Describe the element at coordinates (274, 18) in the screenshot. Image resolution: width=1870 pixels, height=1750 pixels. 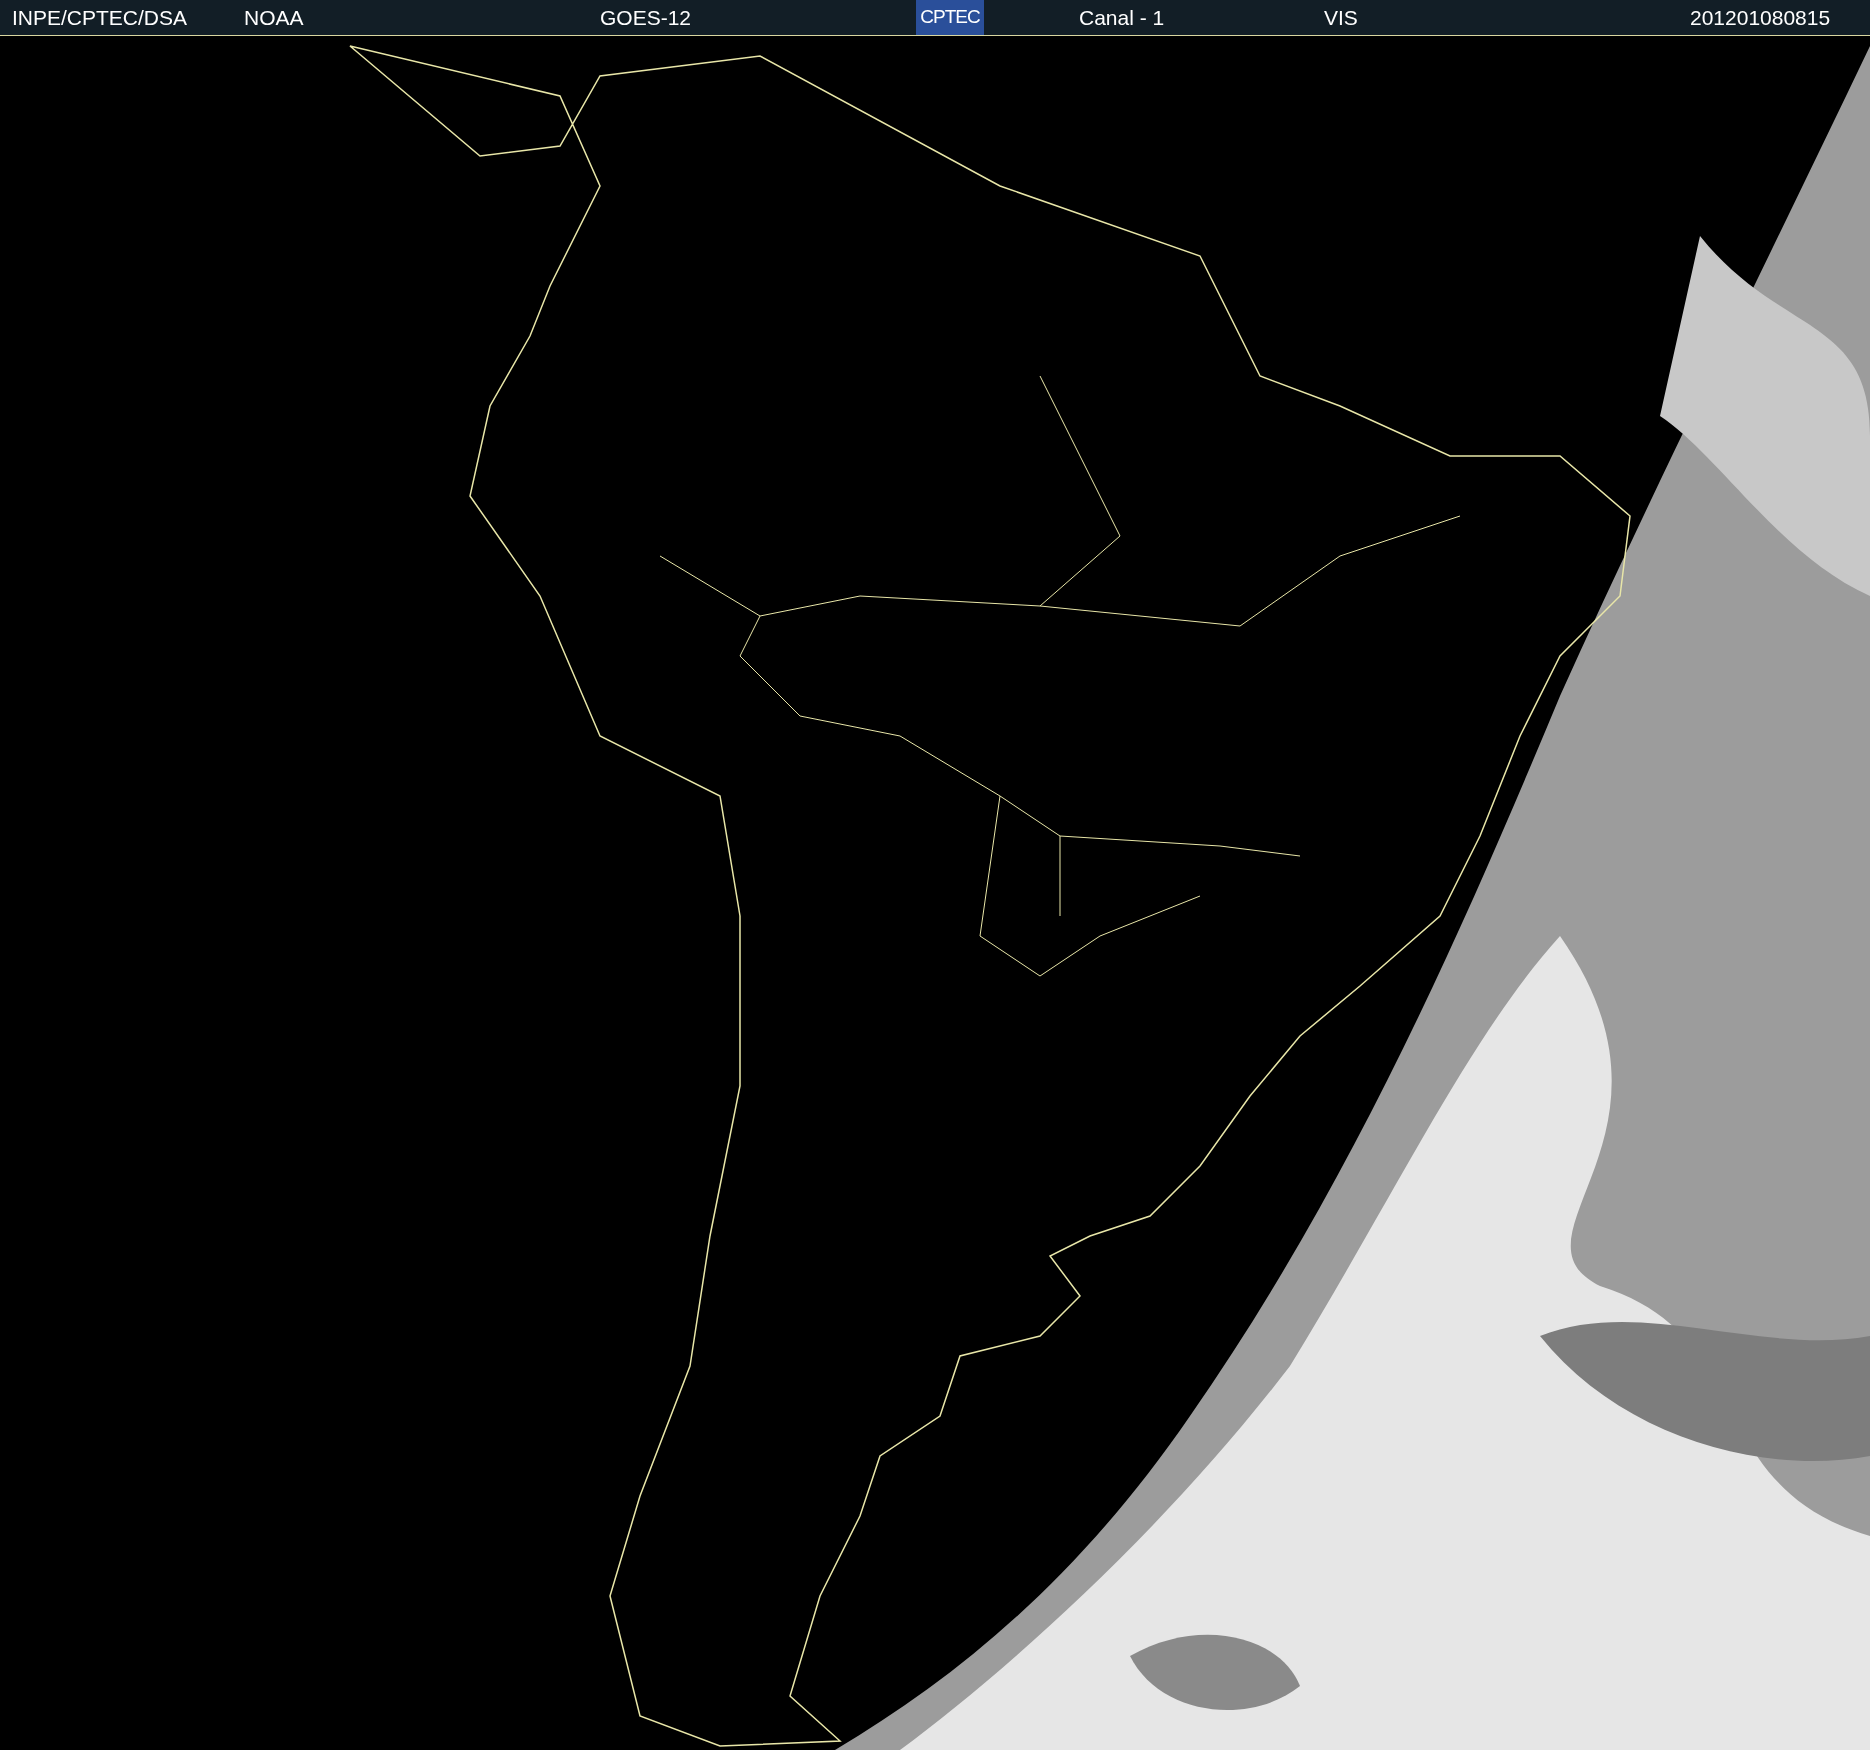
I see `header-label: NOAA` at that location.